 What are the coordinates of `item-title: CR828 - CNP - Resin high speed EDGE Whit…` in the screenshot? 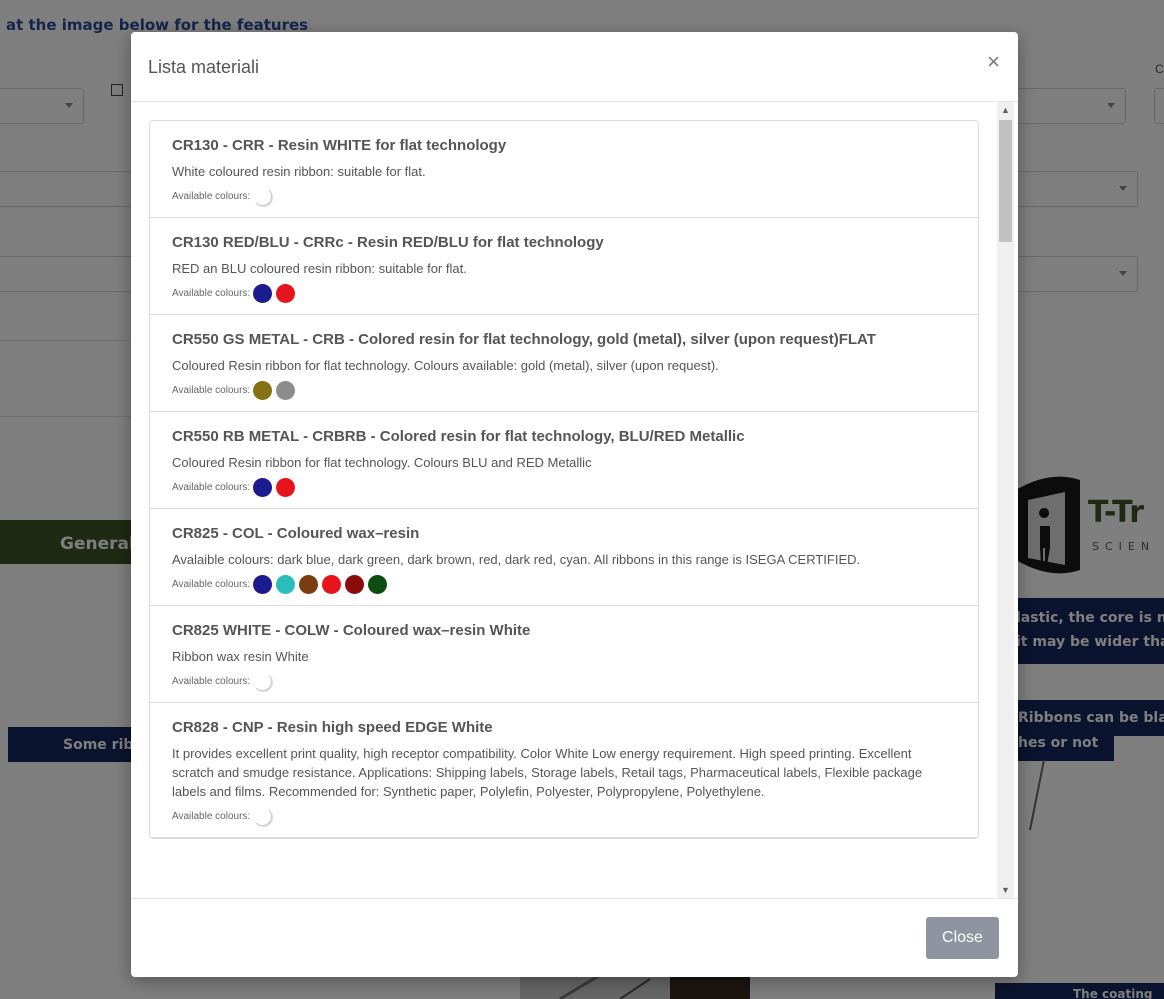 It's located at (332, 727).